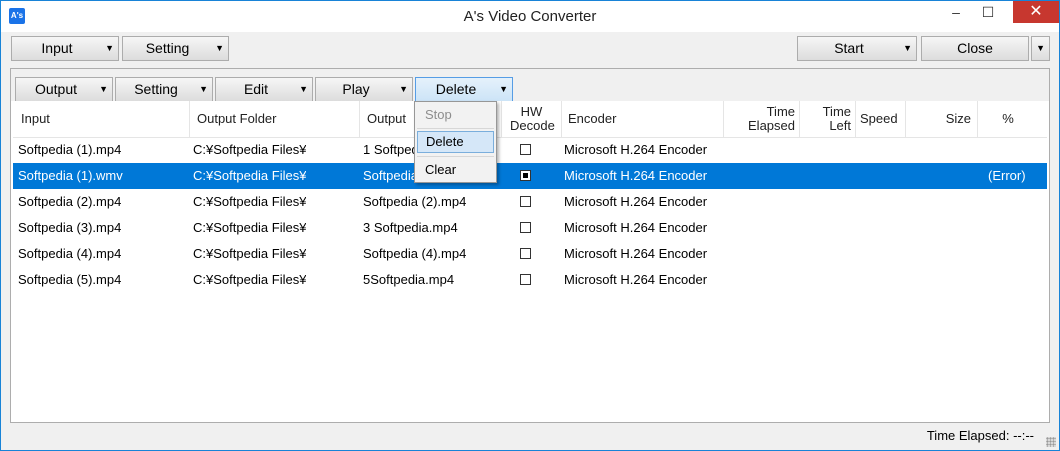 The width and height of the screenshot is (1060, 451). I want to click on row-input: Softpedia (4).mp4, so click(70, 253).